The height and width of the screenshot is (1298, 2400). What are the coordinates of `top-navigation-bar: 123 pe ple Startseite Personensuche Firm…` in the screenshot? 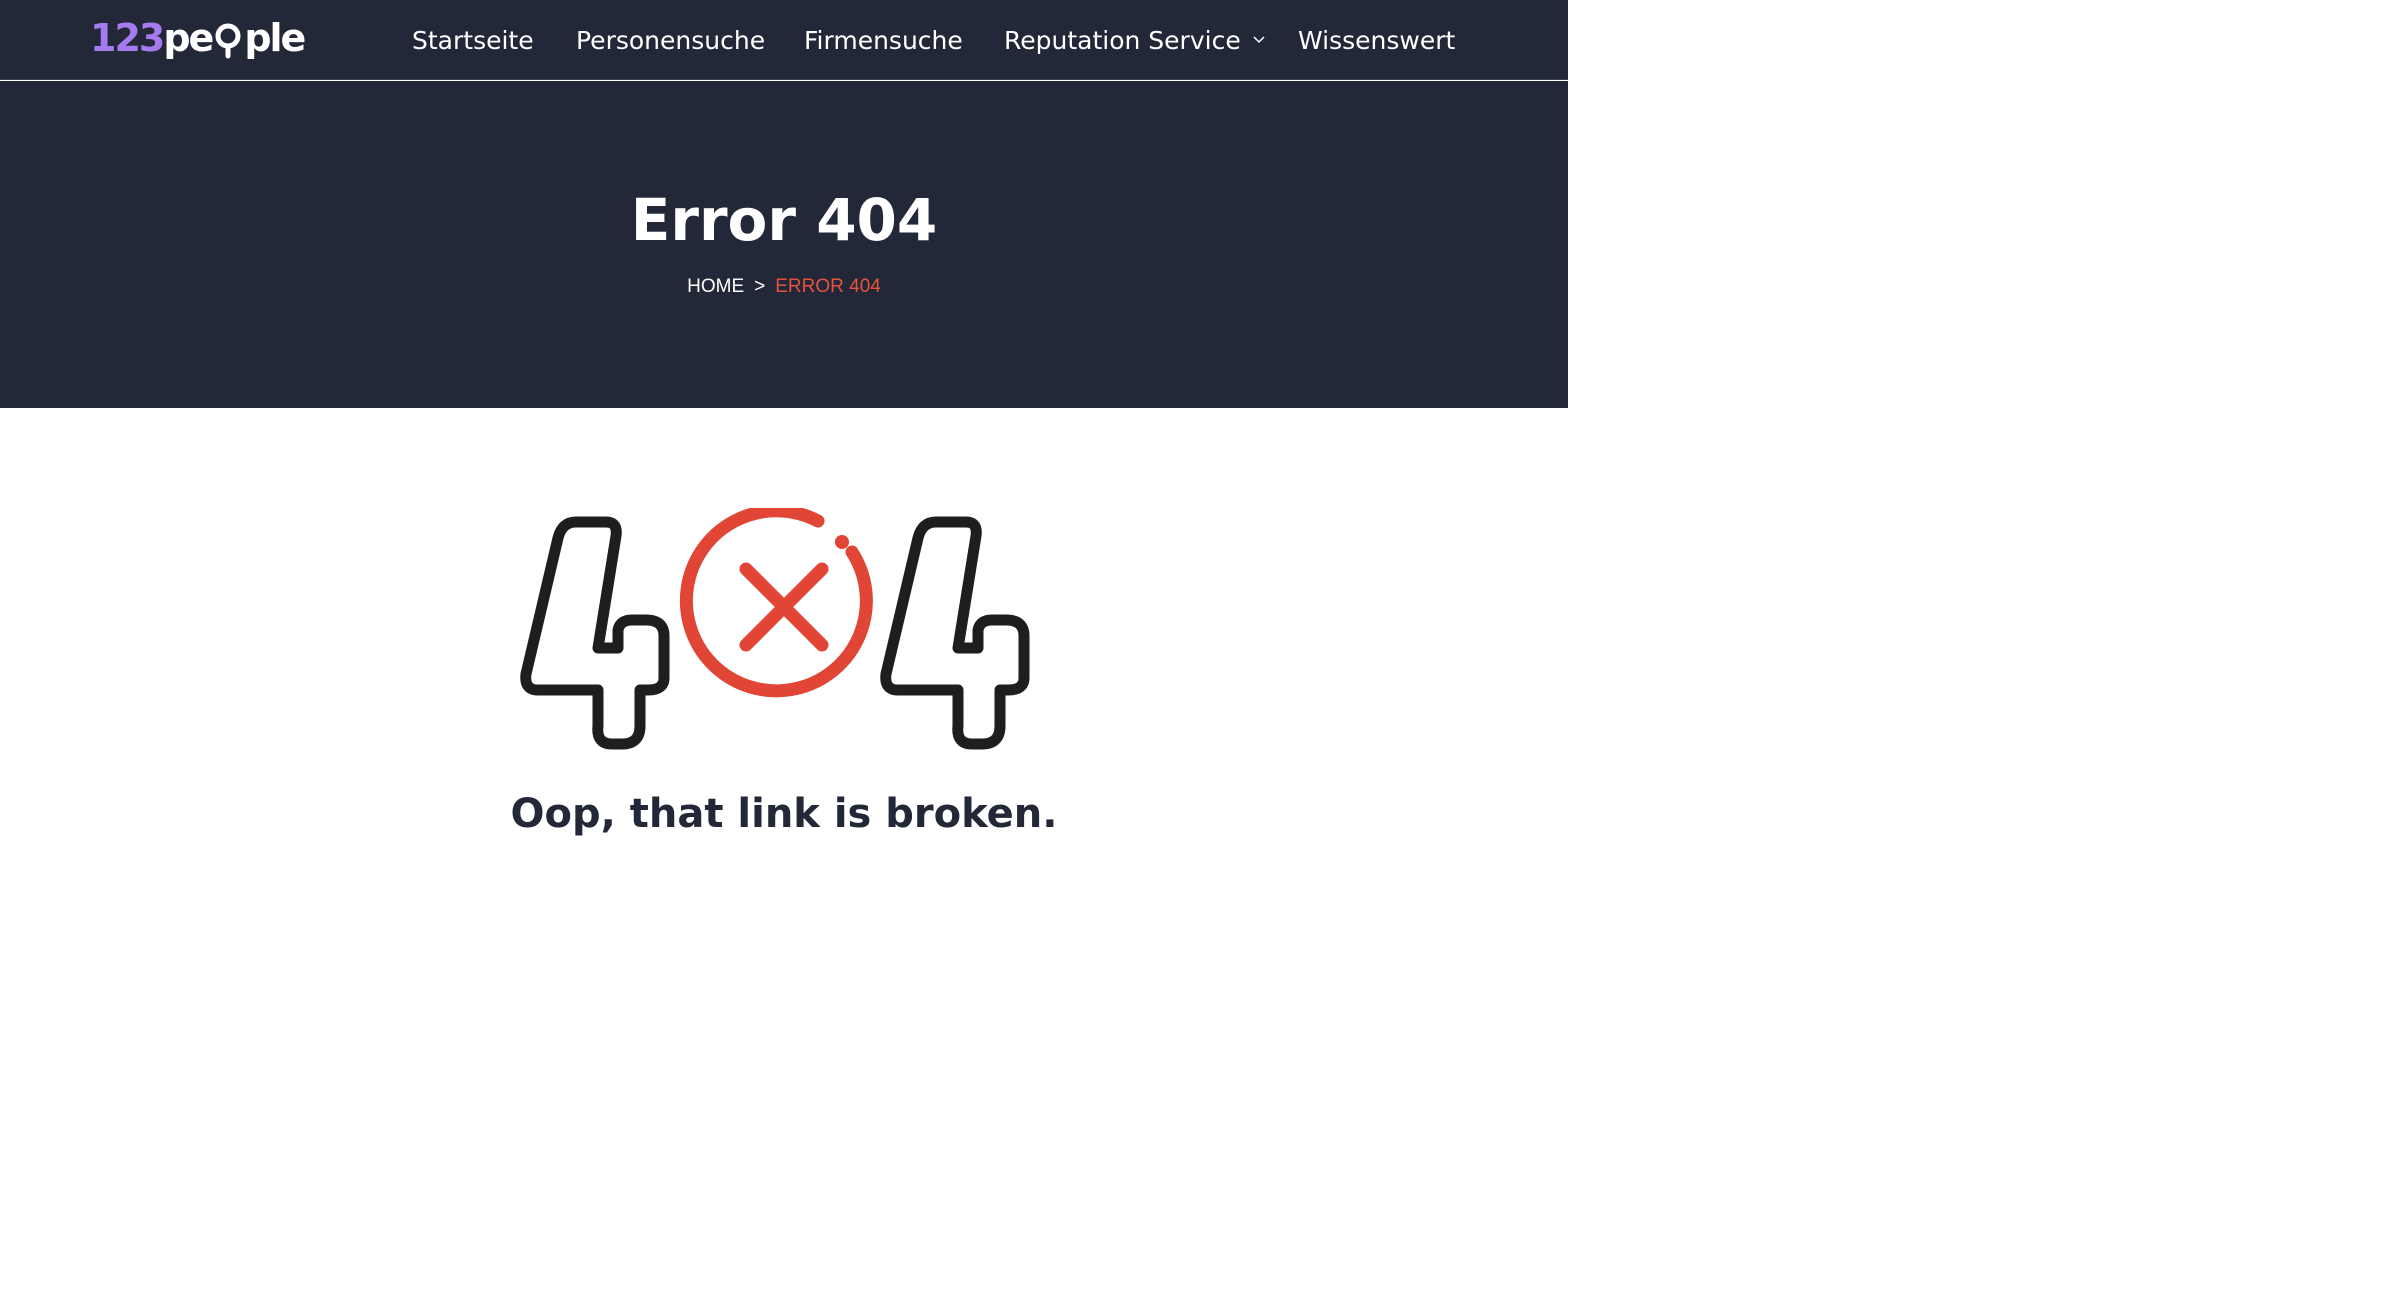 It's located at (784, 40).